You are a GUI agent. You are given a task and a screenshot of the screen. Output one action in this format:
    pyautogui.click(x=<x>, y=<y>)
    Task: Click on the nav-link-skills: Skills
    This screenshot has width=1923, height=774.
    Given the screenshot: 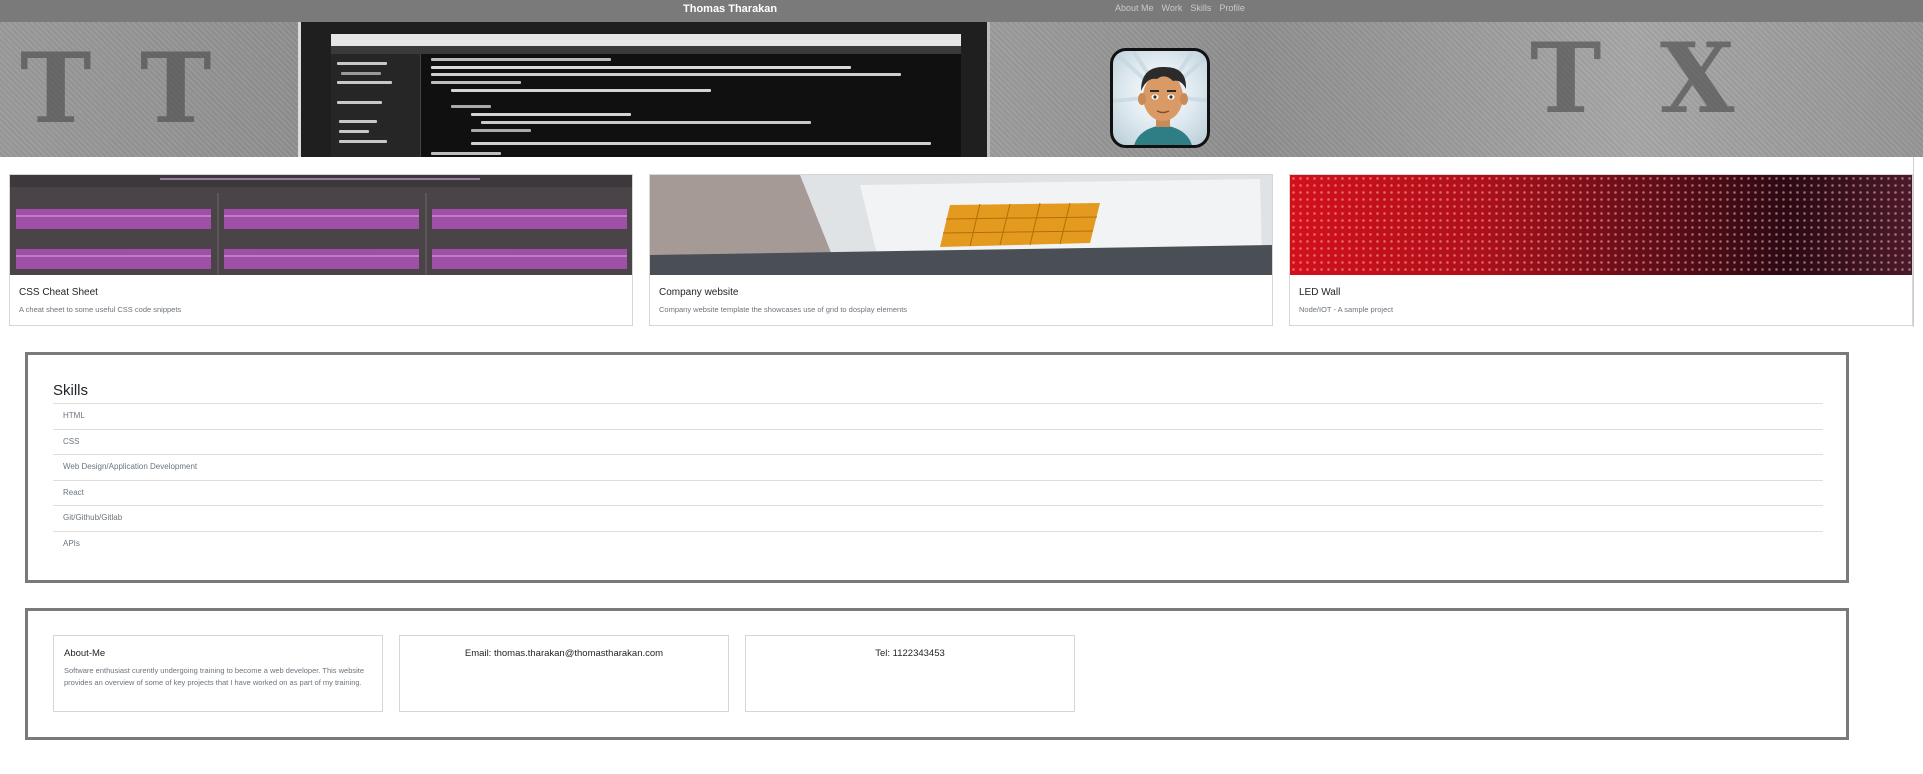 What is the action you would take?
    pyautogui.click(x=1200, y=8)
    